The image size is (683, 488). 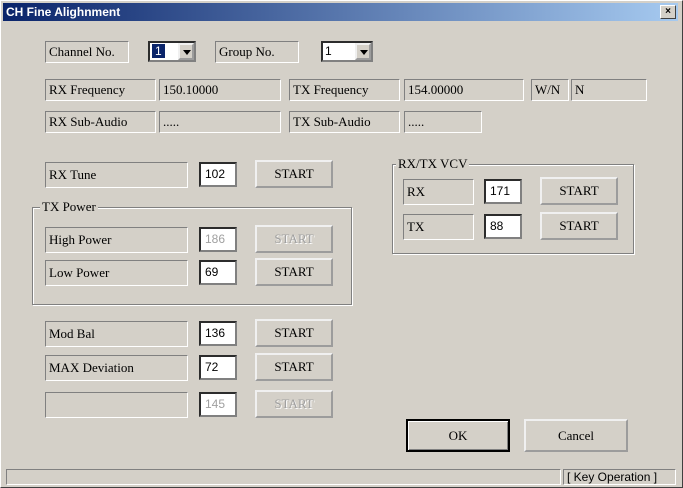 What do you see at coordinates (294, 272) in the screenshot?
I see `low-power-start-button: START` at bounding box center [294, 272].